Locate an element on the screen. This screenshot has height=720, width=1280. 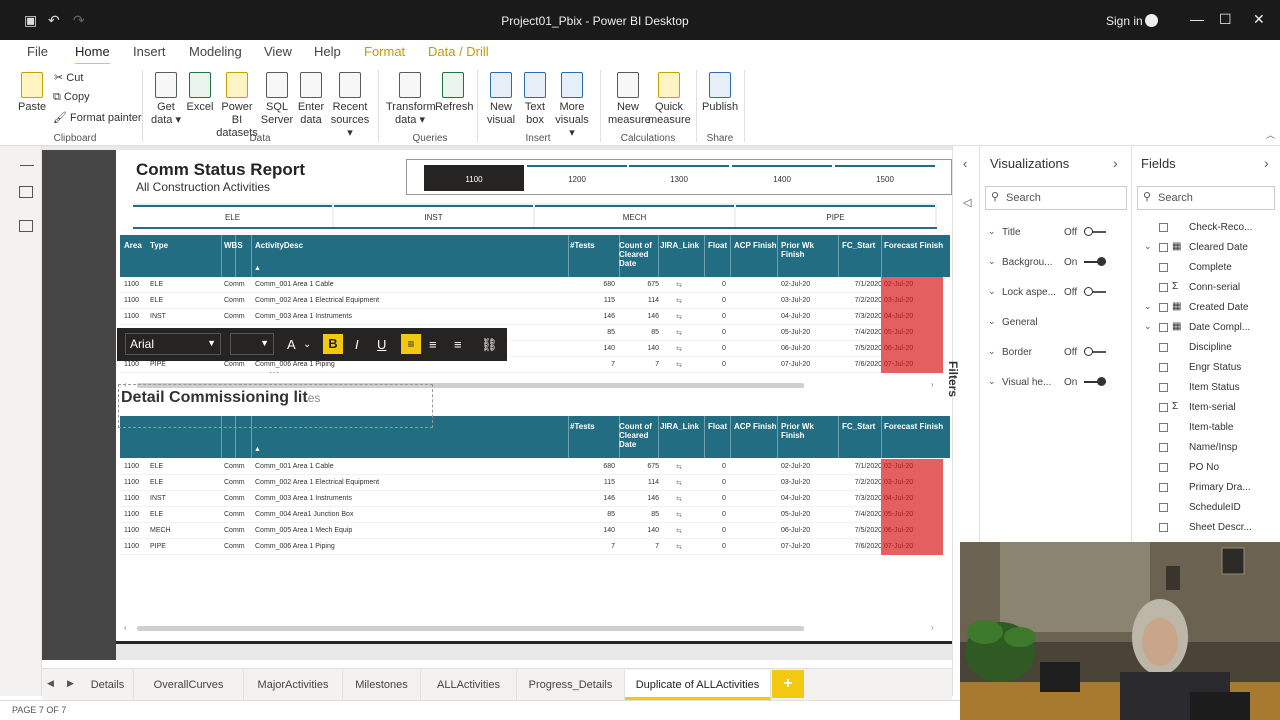
page-tab-details: Details is located at coordinates (108, 685).